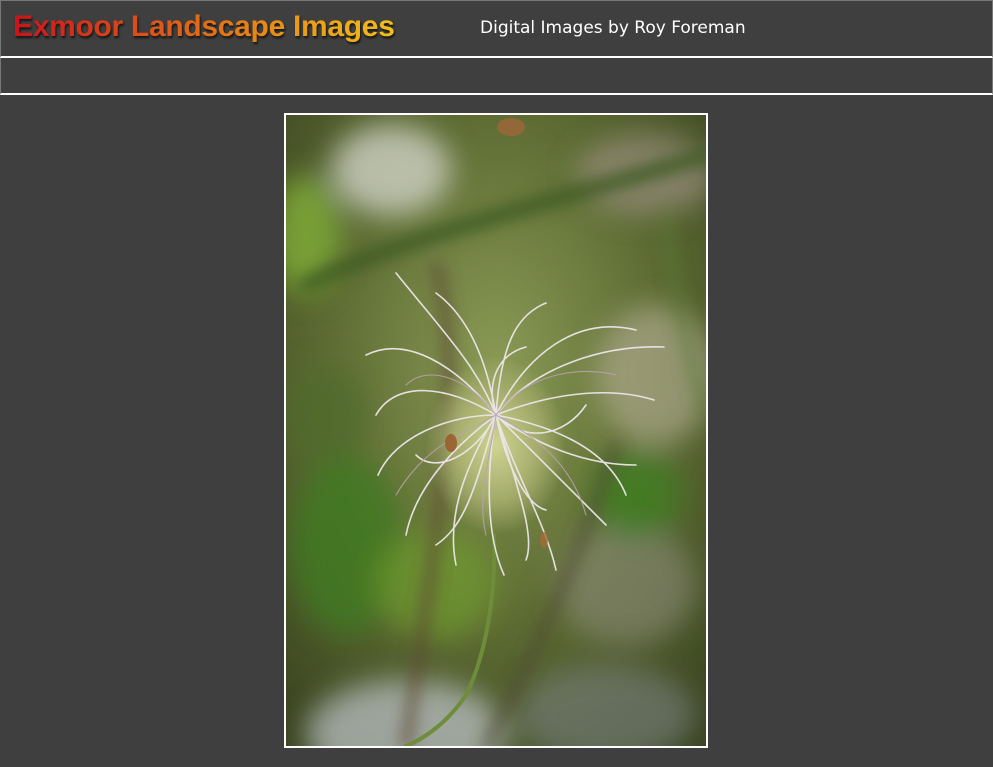  I want to click on site-title: Exmoor Landscape Images, so click(204, 27).